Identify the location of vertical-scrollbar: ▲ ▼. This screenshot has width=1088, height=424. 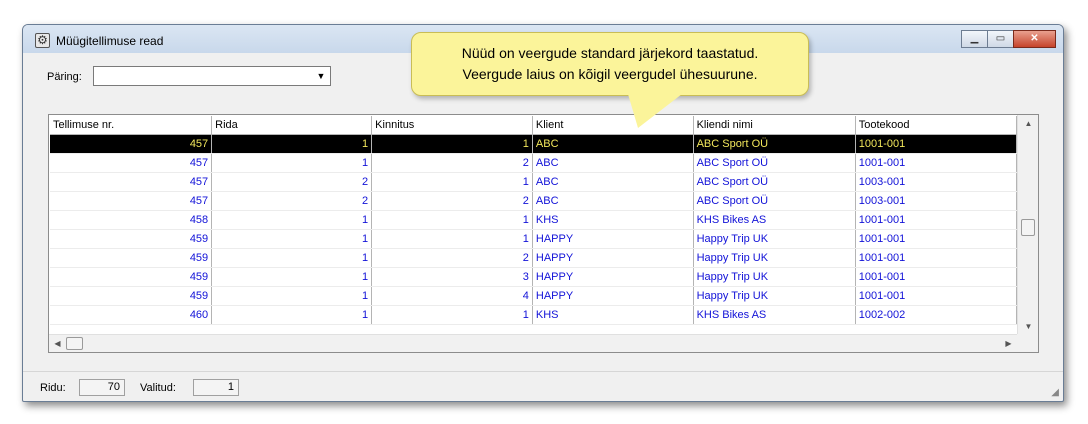
(1027, 225).